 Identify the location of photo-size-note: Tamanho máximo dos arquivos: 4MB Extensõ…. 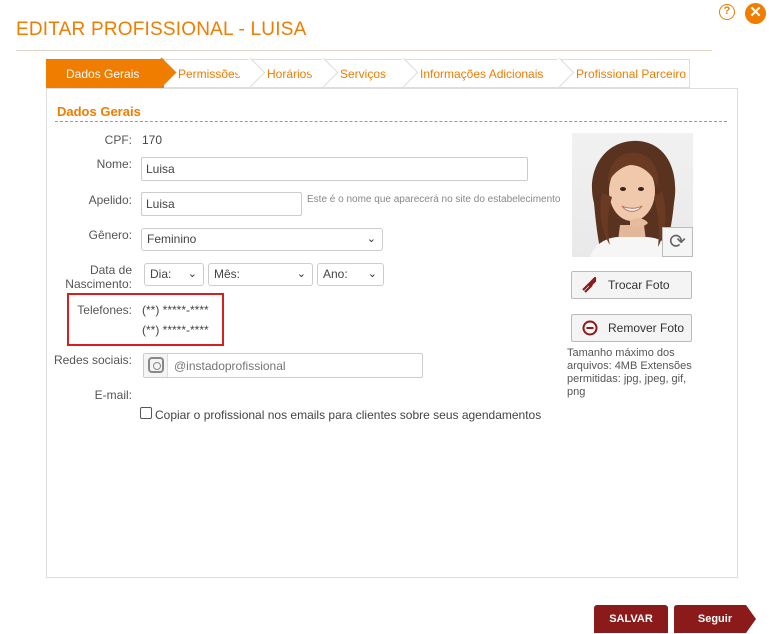
(629, 372).